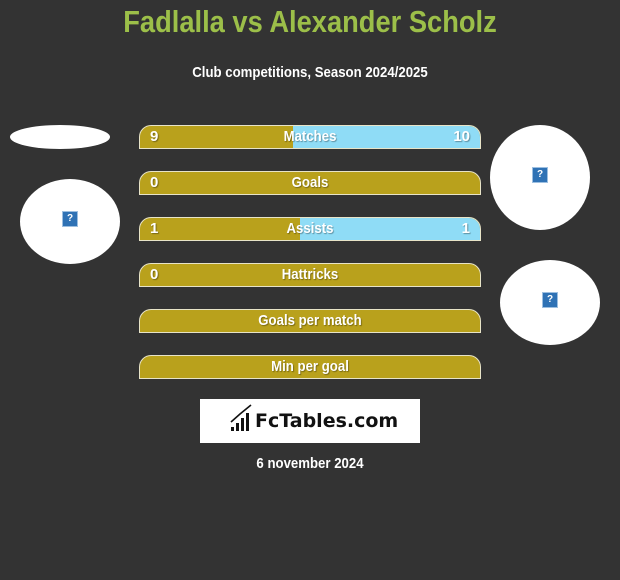 This screenshot has width=620, height=580. I want to click on stat-label: Goals, so click(310, 182).